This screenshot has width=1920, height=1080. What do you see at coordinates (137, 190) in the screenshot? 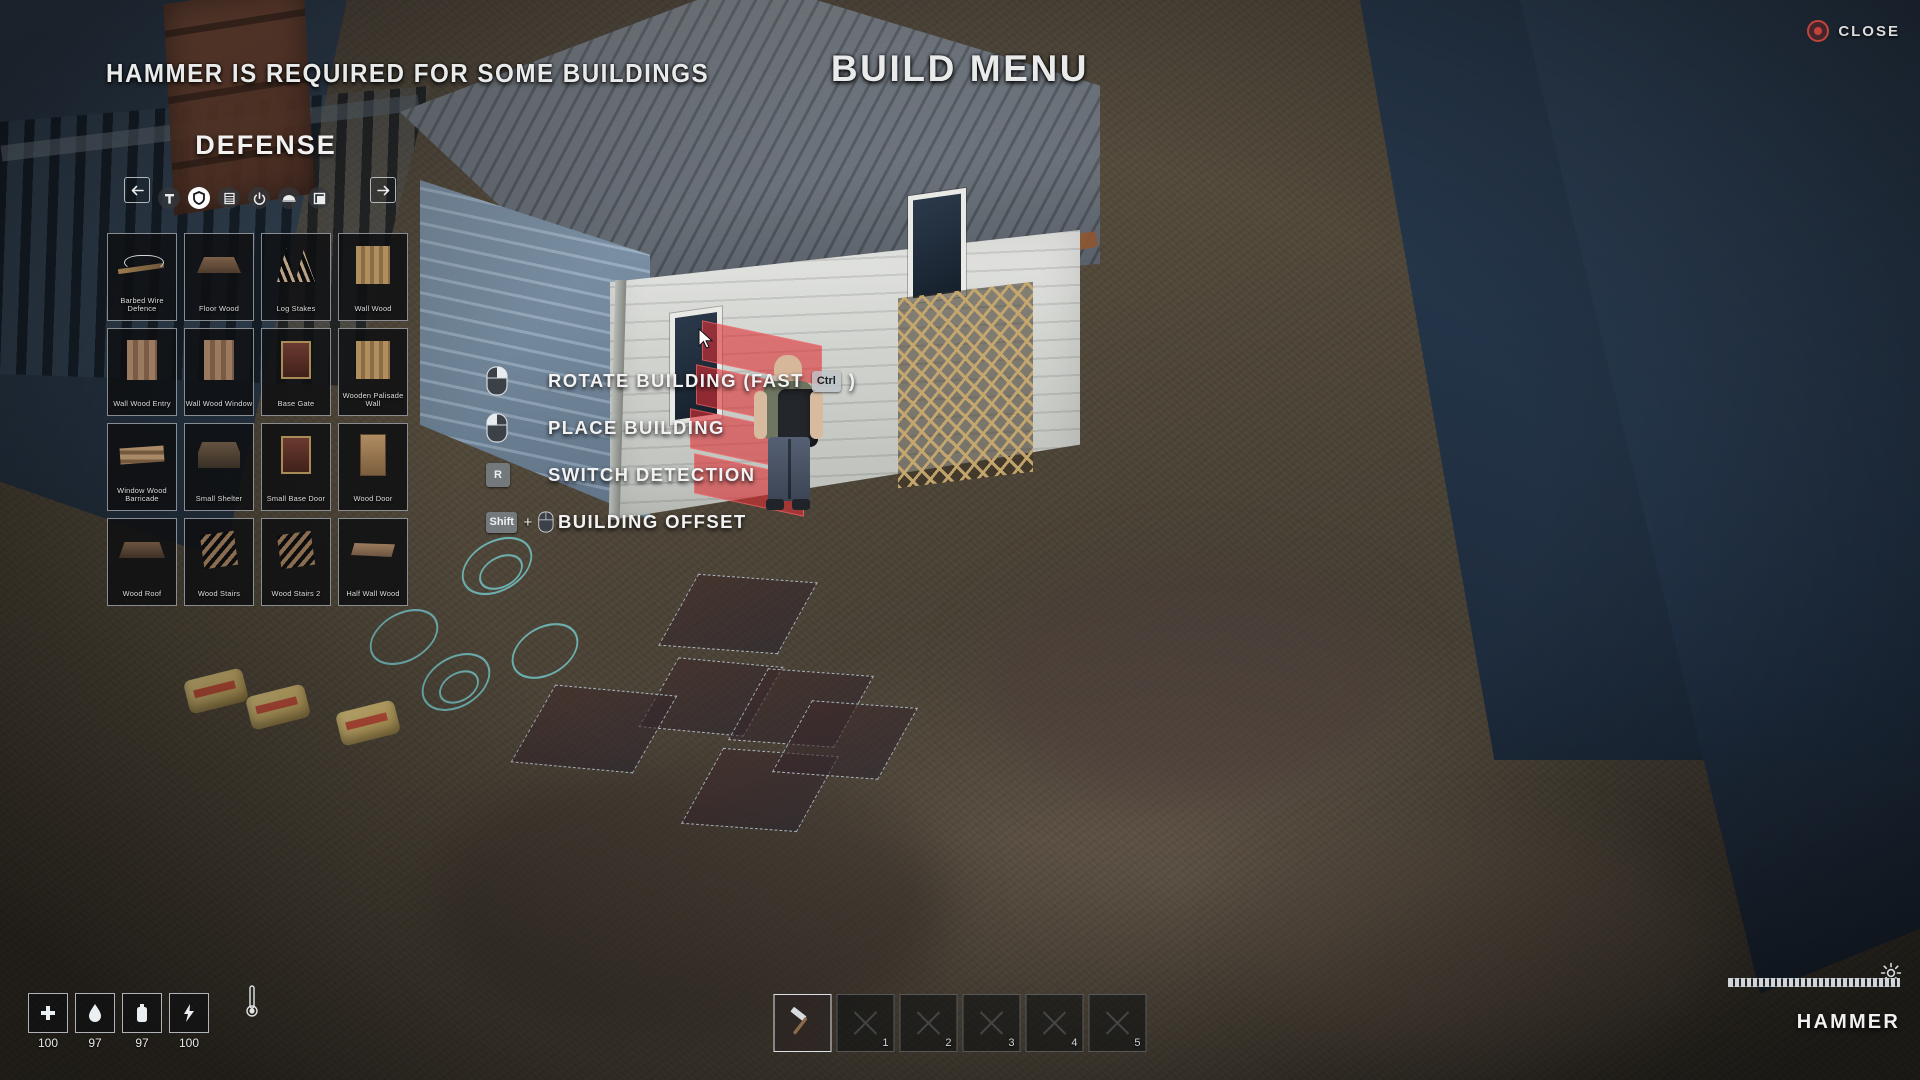
I see `arrow-left-icon` at bounding box center [137, 190].